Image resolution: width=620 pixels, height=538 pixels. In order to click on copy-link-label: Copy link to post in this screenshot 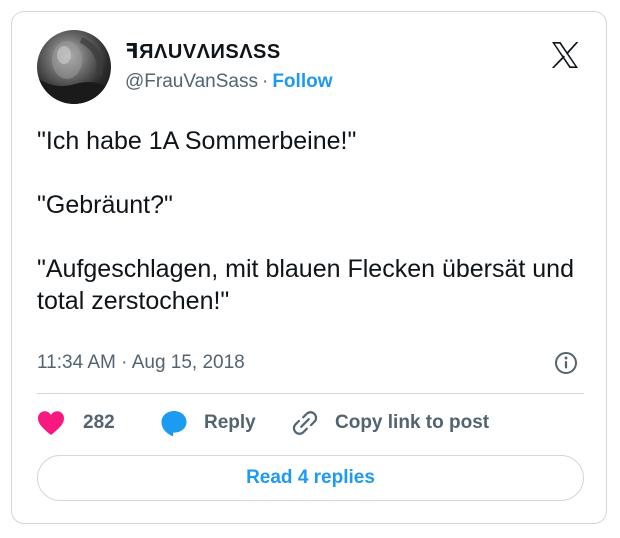, I will do `click(412, 422)`.